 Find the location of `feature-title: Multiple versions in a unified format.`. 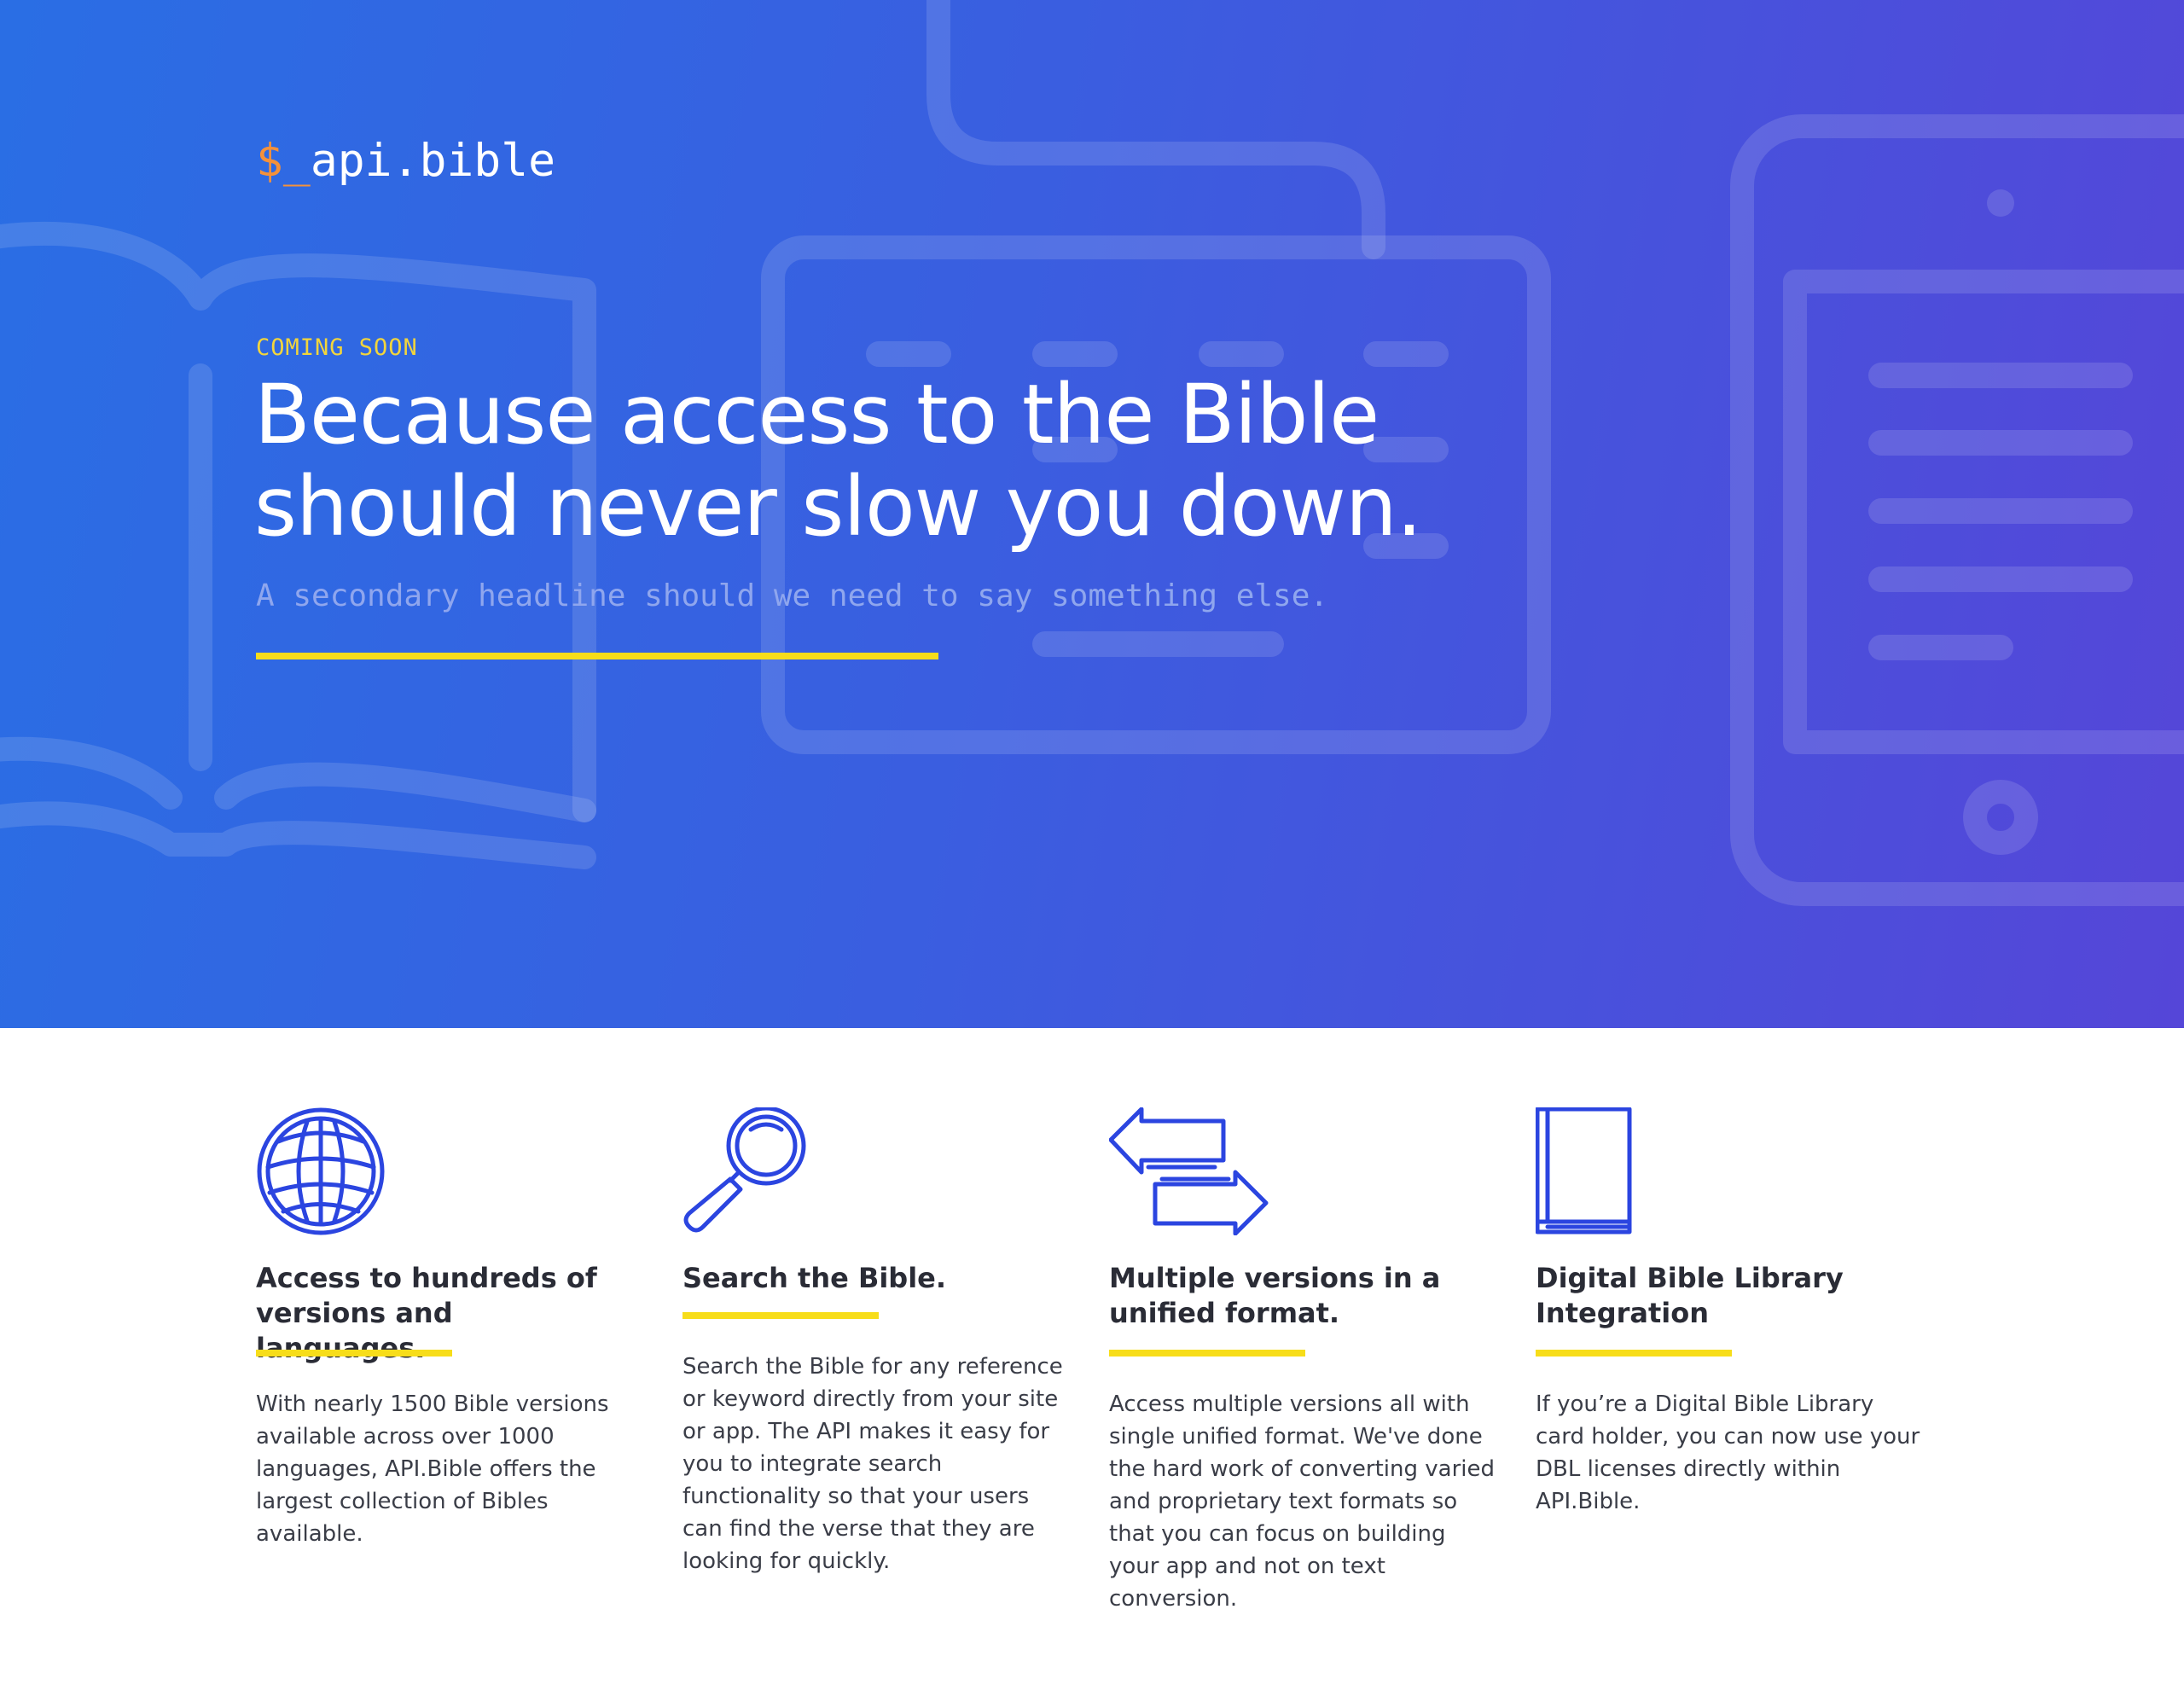

feature-title: Multiple versions in a unified format. is located at coordinates (1275, 1295).